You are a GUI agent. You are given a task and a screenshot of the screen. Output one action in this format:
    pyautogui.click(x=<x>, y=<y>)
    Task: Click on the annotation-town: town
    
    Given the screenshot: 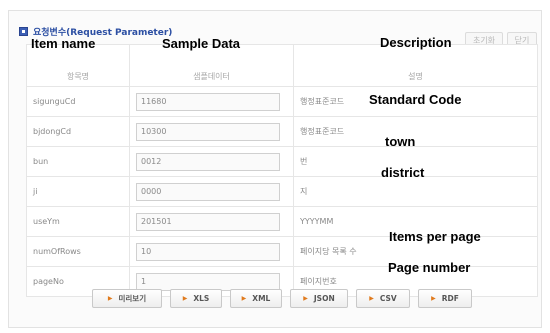 What is the action you would take?
    pyautogui.click(x=400, y=141)
    